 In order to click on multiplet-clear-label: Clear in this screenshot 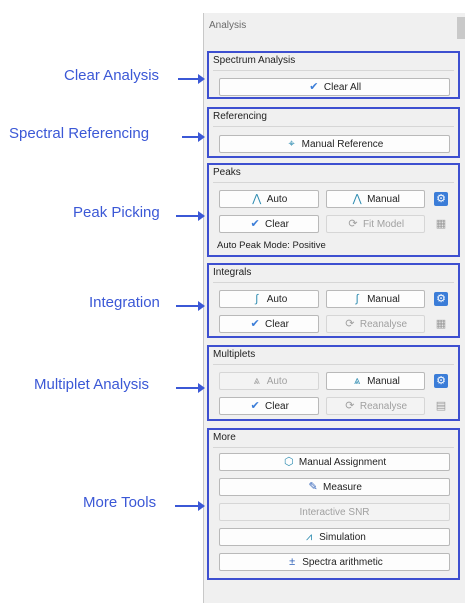, I will do `click(277, 406)`.